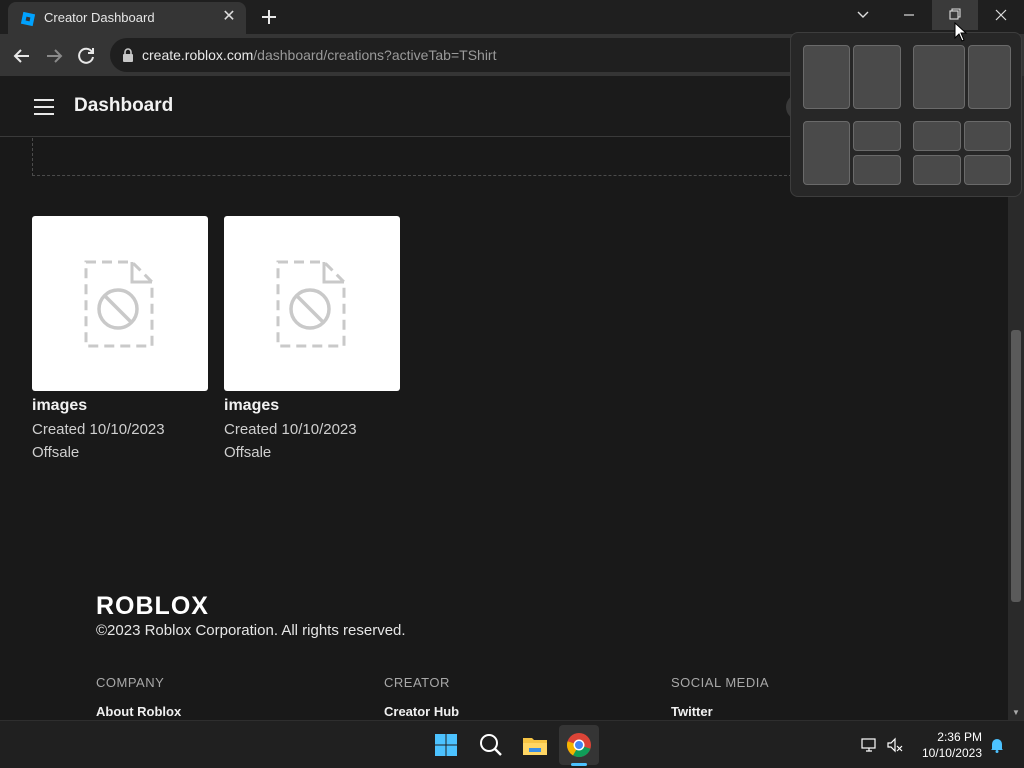 This screenshot has width=1024, height=768. Describe the element at coordinates (130, 682) in the screenshot. I see `footer-heading: COMPANY` at that location.